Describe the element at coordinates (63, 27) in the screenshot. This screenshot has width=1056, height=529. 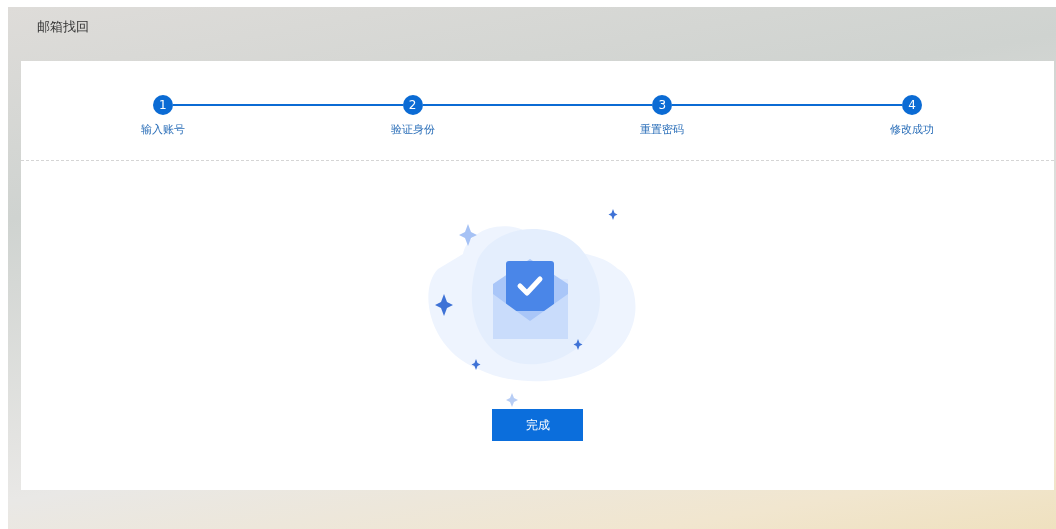
I see `page-title: 邮箱找回` at that location.